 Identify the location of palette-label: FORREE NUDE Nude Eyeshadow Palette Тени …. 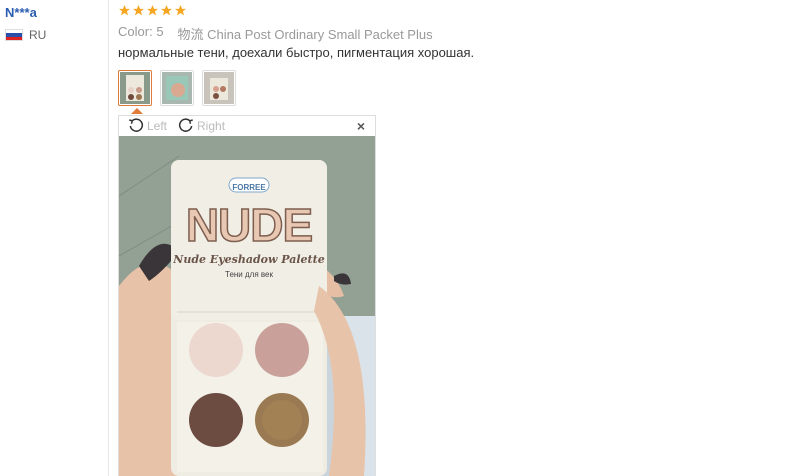
(249, 219).